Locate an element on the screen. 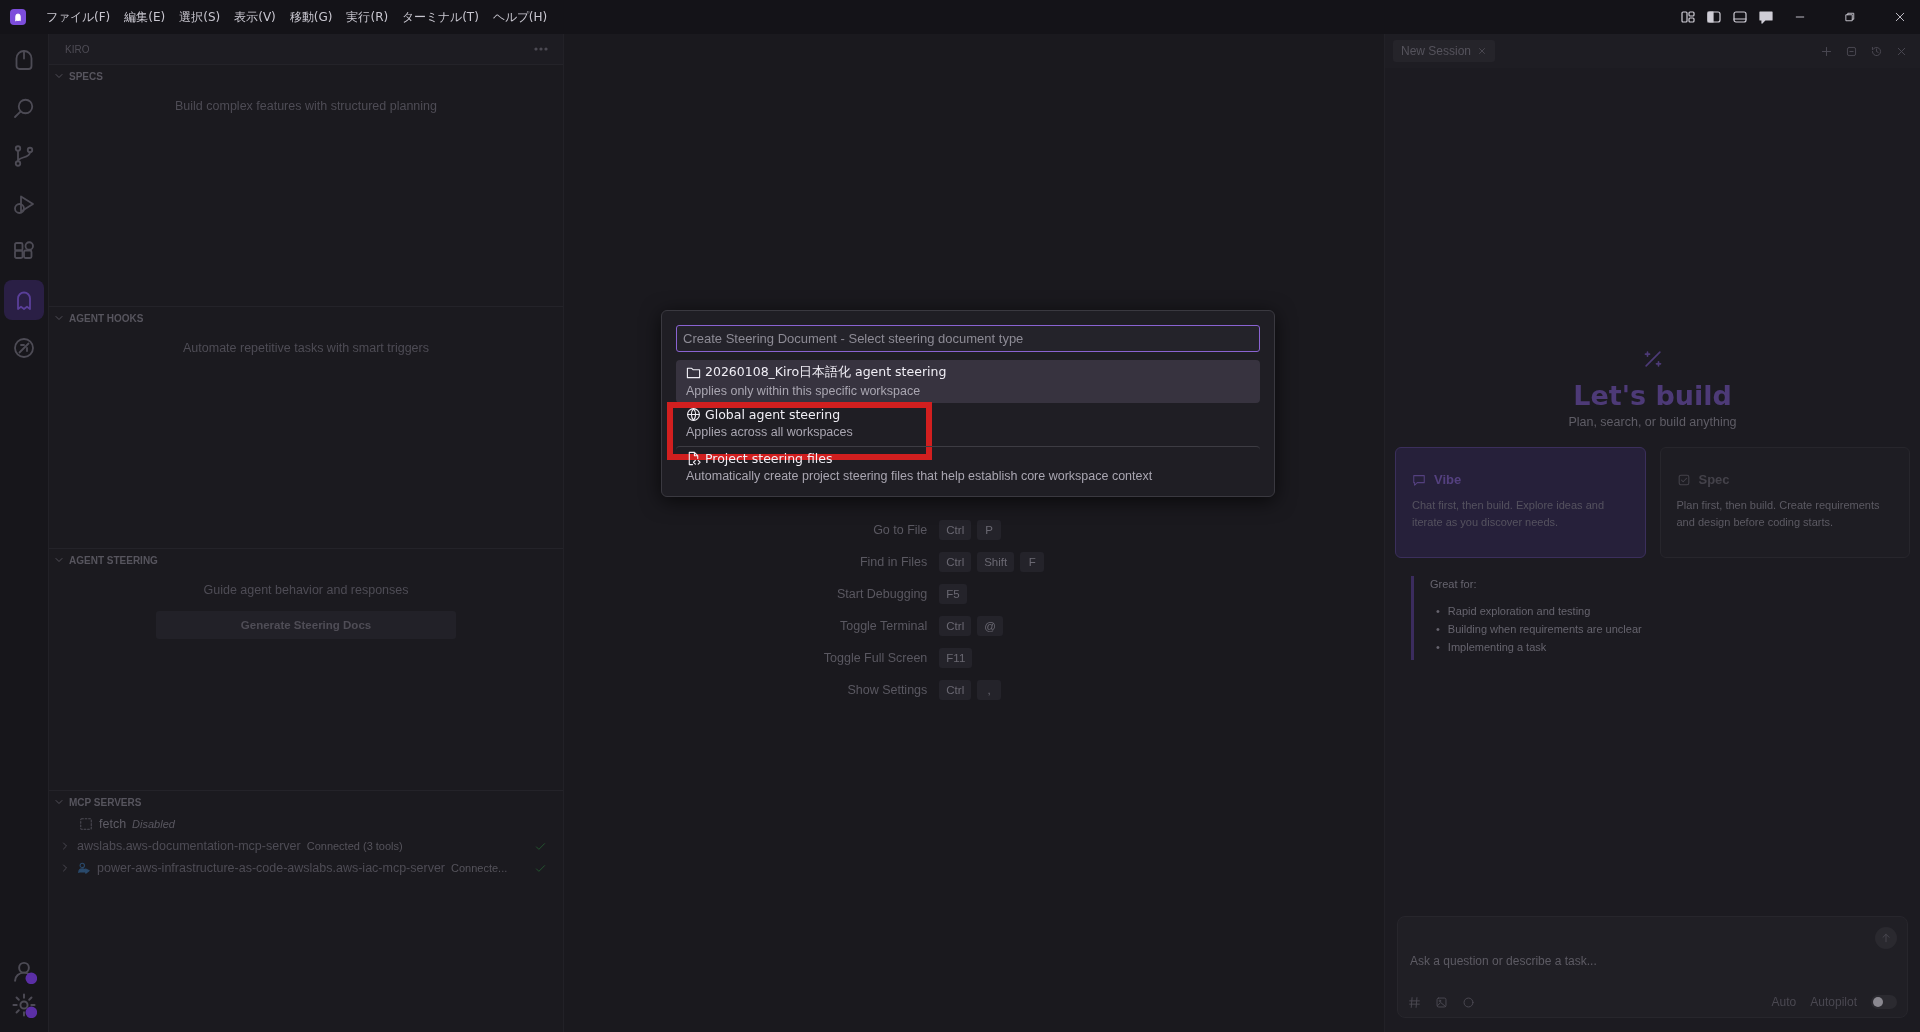 Image resolution: width=1920 pixels, height=1032 pixels. key-cap: Shift is located at coordinates (996, 562).